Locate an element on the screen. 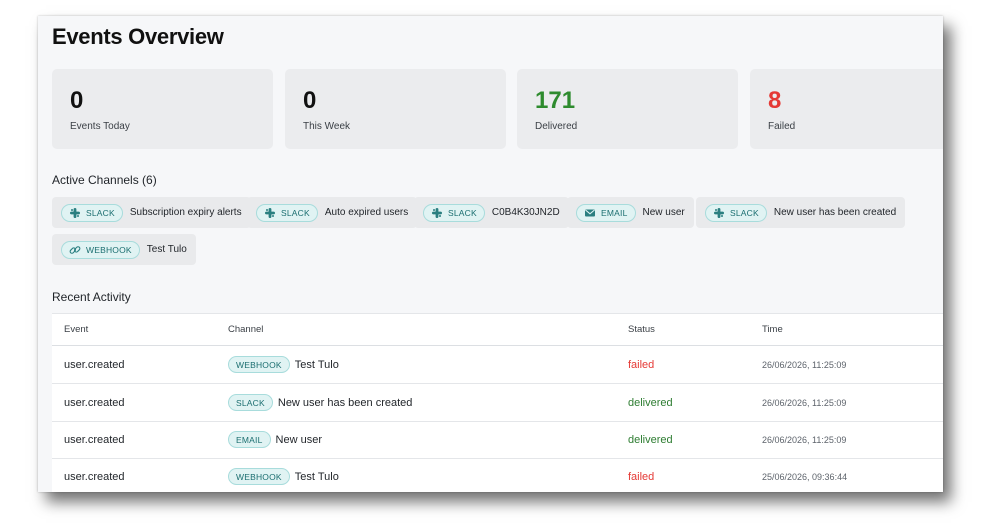 Image resolution: width=1000 pixels, height=523 pixels. stat-label: Failed is located at coordinates (782, 126).